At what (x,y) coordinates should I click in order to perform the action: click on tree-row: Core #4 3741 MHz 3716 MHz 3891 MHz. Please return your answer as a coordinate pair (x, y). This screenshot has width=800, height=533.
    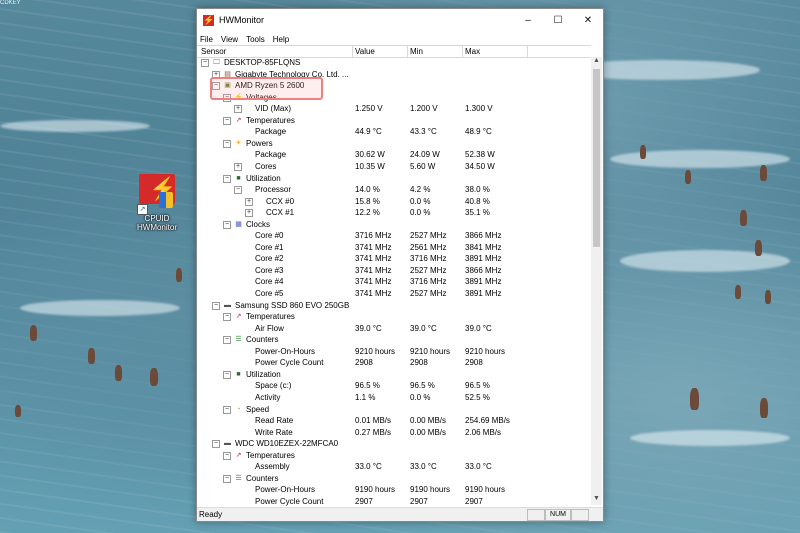
    Looking at the image, I should click on (394, 282).